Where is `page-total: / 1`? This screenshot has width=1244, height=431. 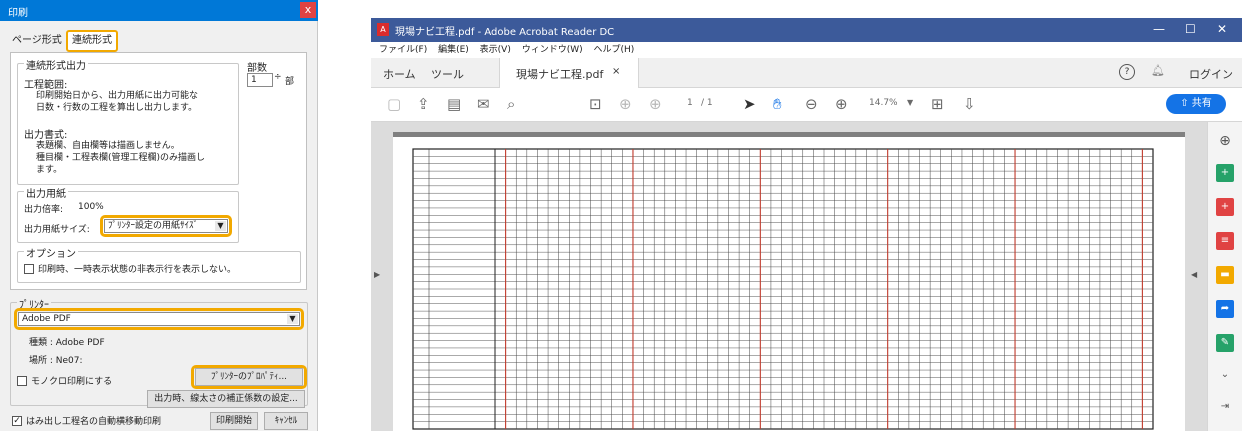 page-total: / 1 is located at coordinates (707, 103).